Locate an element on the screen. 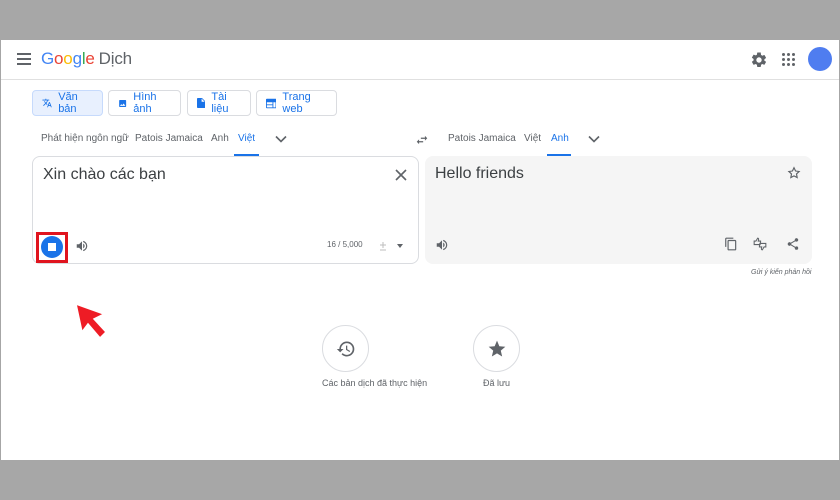 Image resolution: width=840 pixels, height=500 pixels. tab-websites: Trang web is located at coordinates (296, 103).